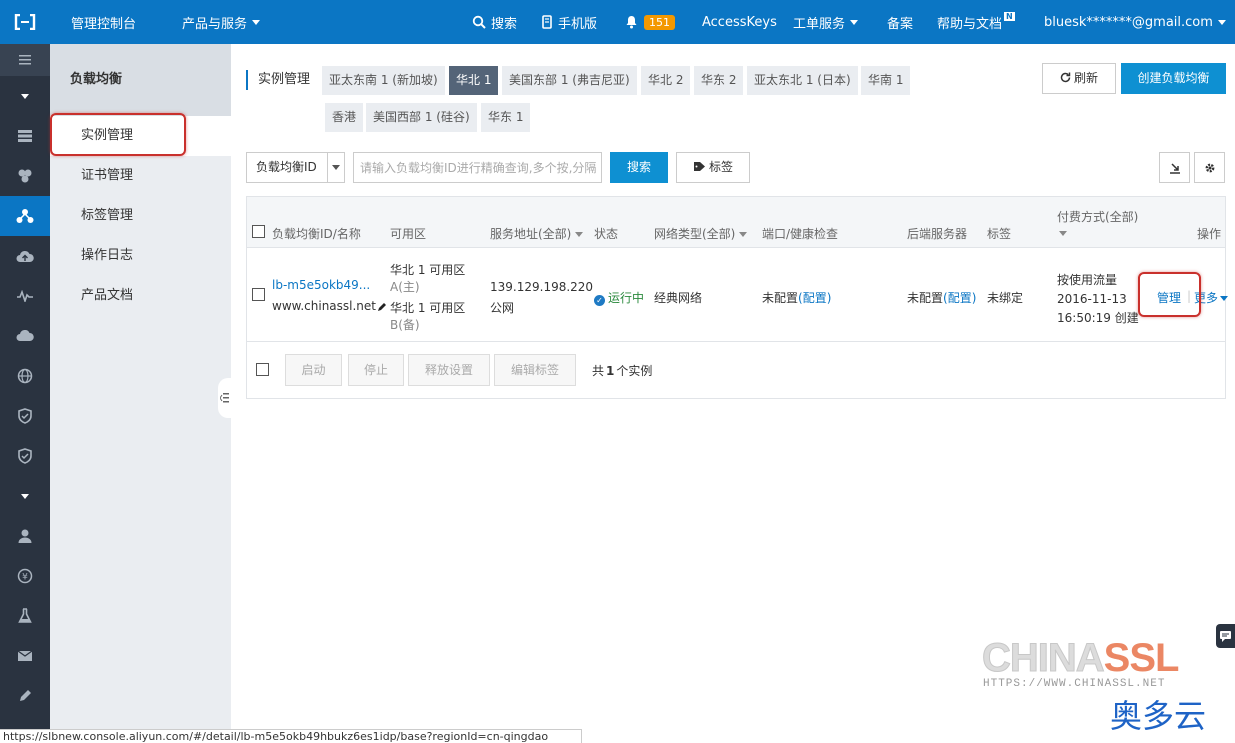  What do you see at coordinates (610, 371) in the screenshot?
I see `count-value: 1` at bounding box center [610, 371].